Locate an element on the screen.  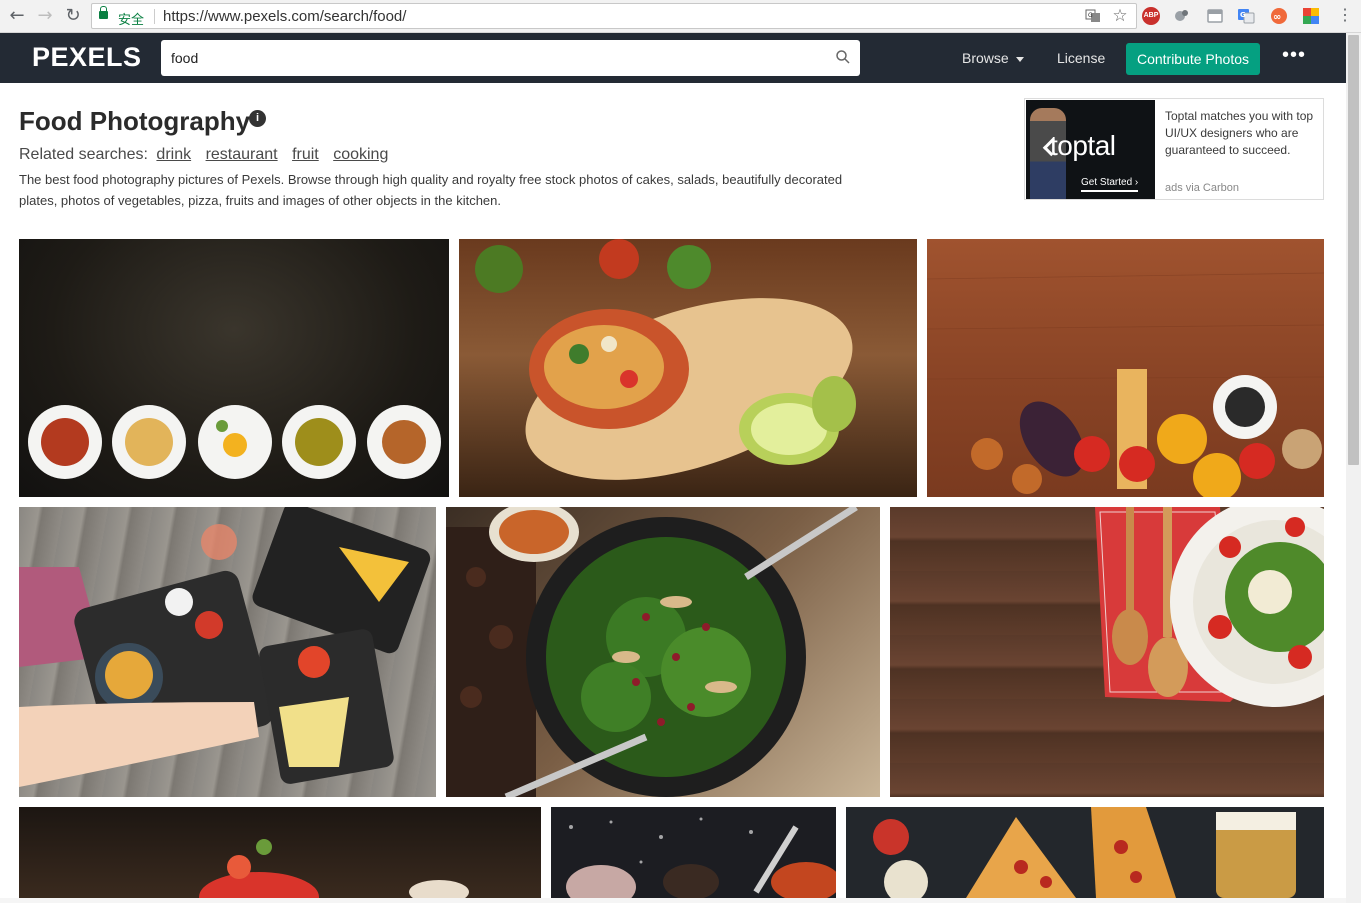
reload-icon: ↻ is located at coordinates (73, 16).